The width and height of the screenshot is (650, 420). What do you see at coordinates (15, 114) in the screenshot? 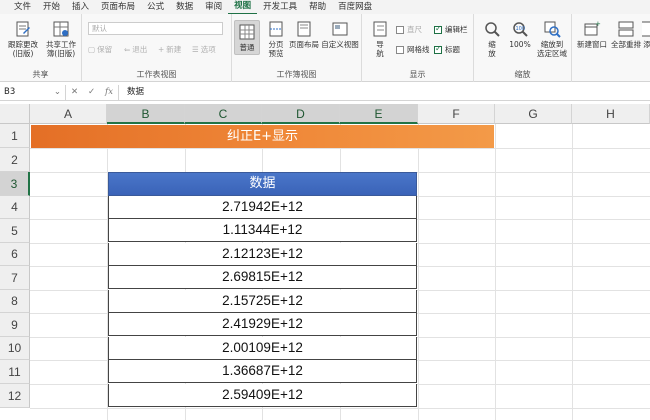
I see `select-all-corner` at bounding box center [15, 114].